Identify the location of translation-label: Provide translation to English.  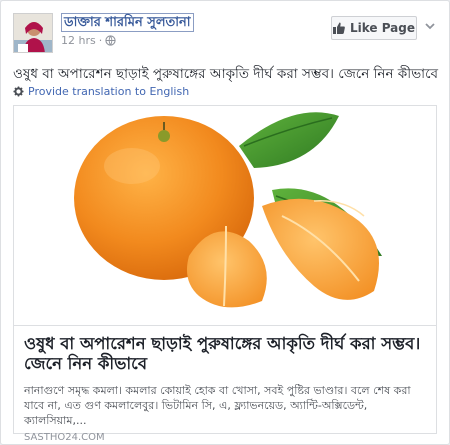
(109, 91).